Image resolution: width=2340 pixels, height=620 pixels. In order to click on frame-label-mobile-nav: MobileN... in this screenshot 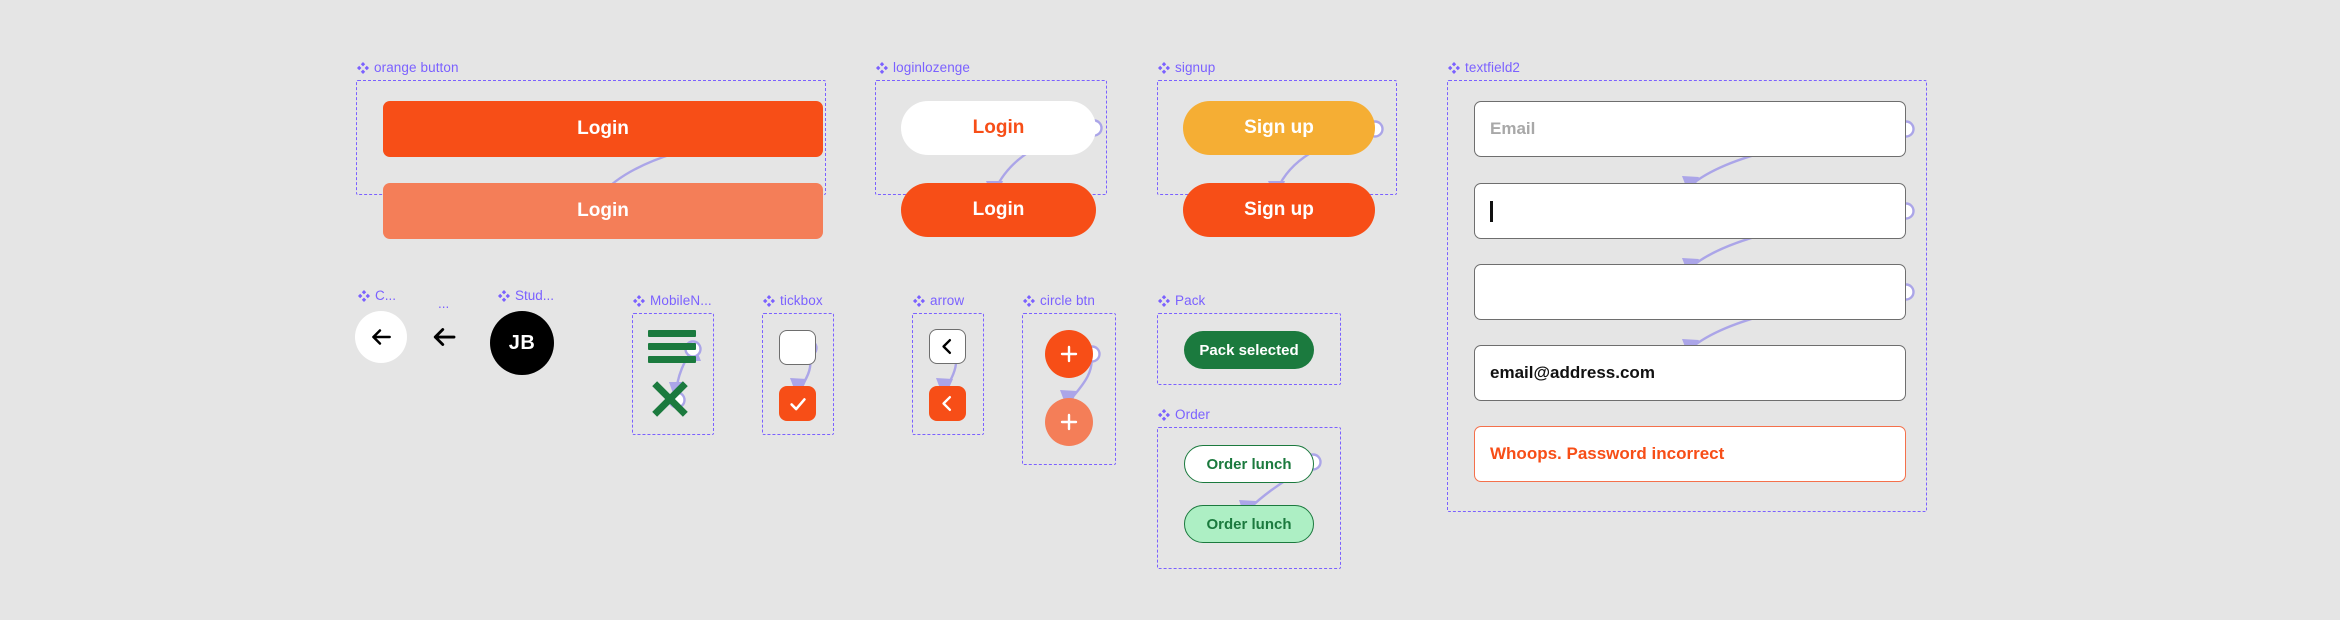, I will do `click(672, 300)`.